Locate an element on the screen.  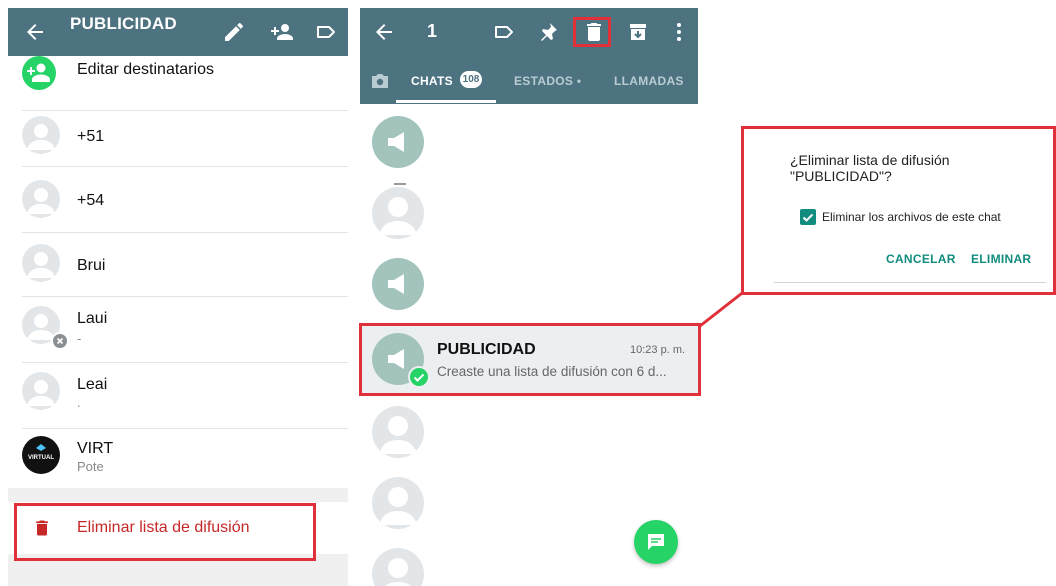
archive-icon is located at coordinates (638, 32).